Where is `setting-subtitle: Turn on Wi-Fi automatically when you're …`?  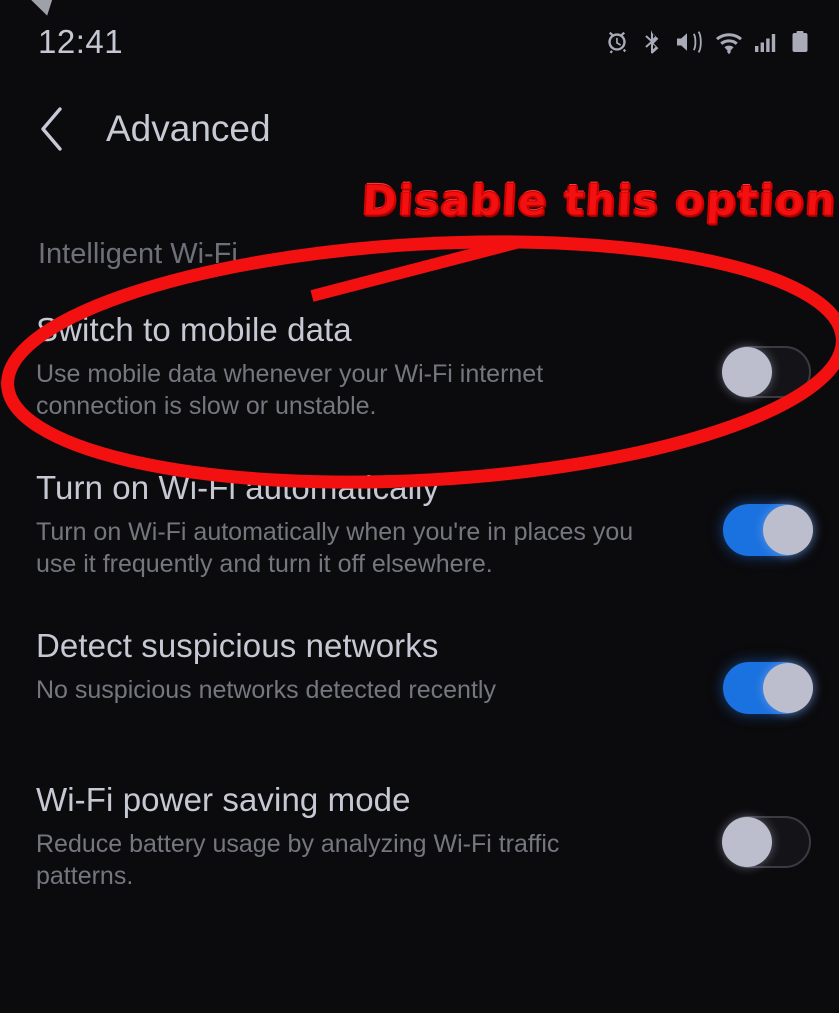
setting-subtitle: Turn on Wi-Fi automatically when you're … is located at coordinates (335, 548).